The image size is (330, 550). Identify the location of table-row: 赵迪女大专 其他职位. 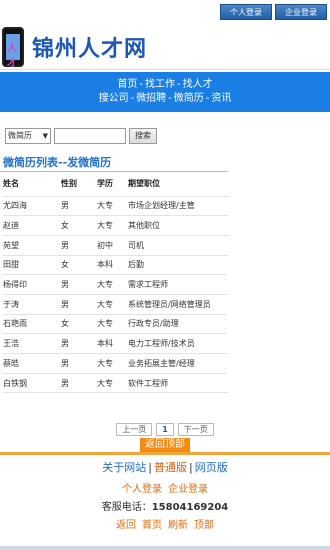
(115, 225).